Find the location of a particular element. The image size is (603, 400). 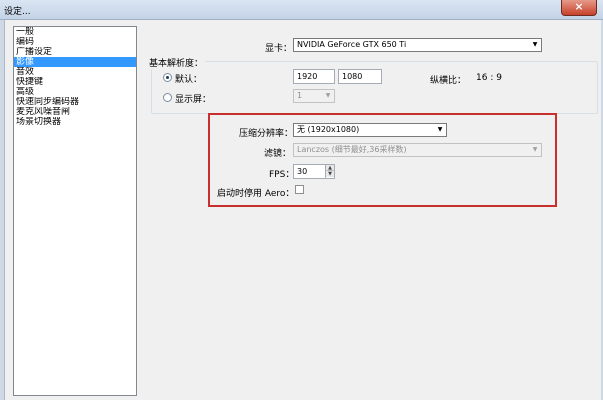

height-value: 1080 is located at coordinates (352, 76).